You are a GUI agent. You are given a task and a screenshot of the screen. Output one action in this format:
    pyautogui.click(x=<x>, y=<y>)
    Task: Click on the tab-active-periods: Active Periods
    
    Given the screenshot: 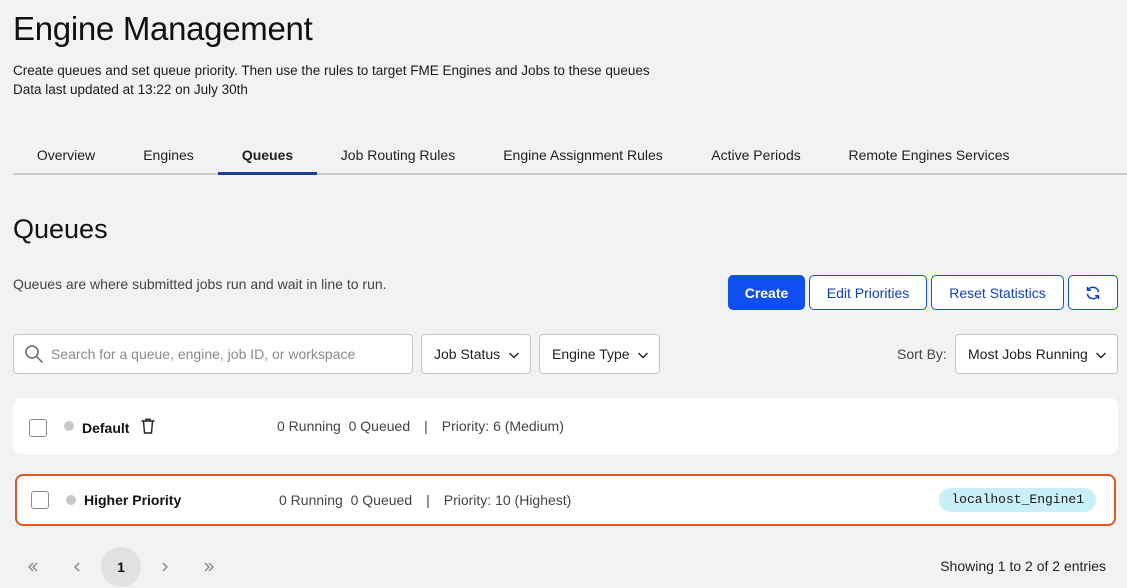 What is the action you would take?
    pyautogui.click(x=756, y=156)
    